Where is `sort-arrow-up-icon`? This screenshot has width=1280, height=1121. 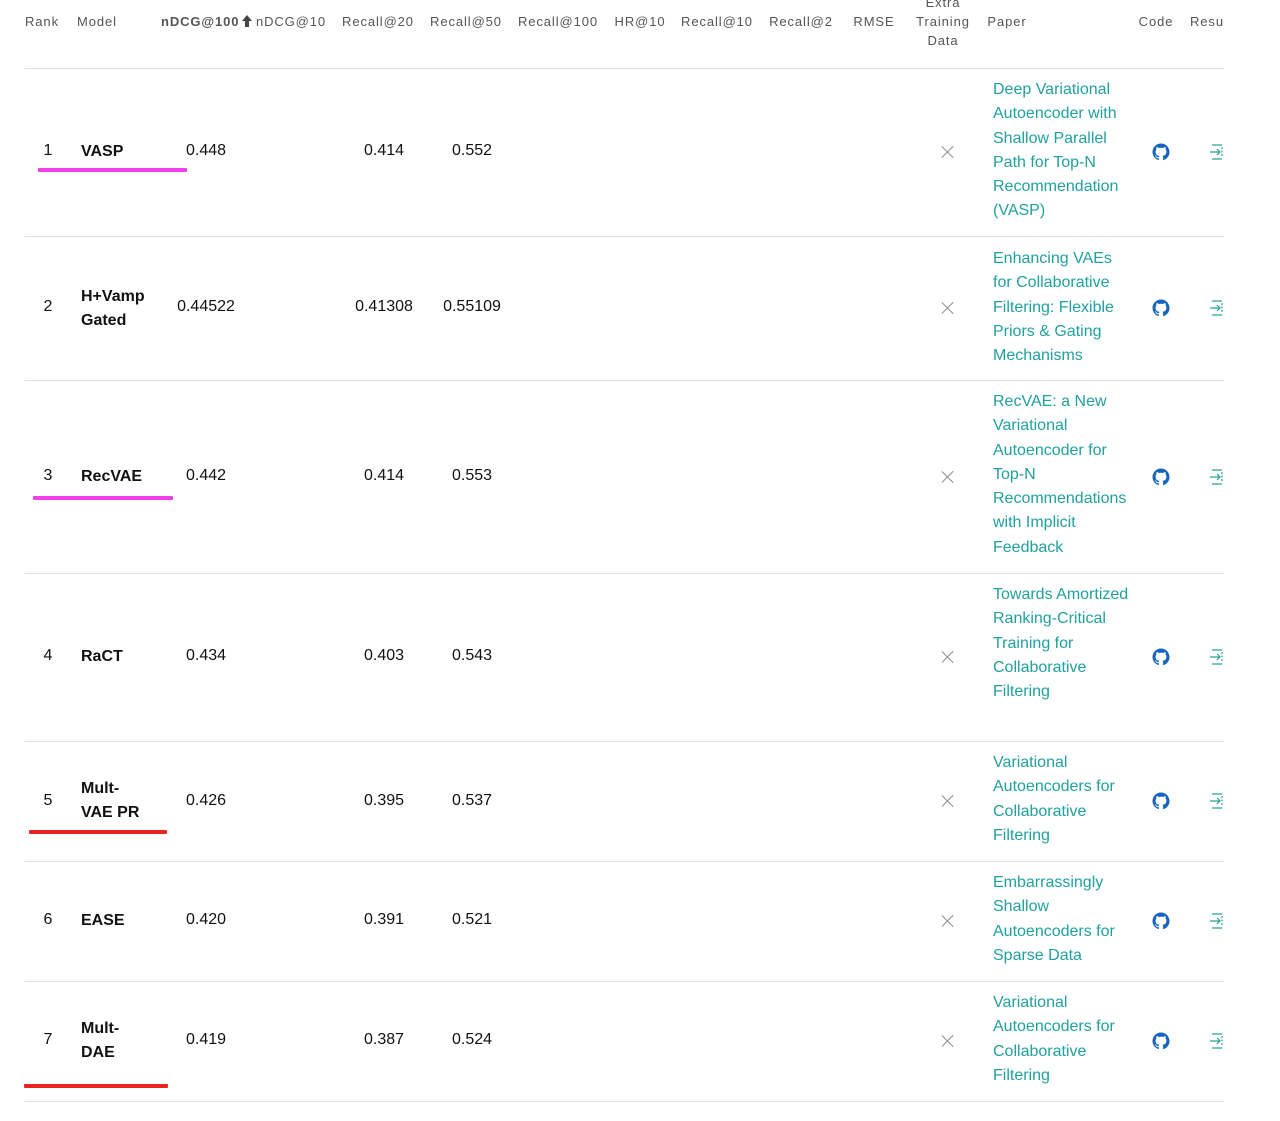
sort-arrow-up-icon is located at coordinates (246, 21).